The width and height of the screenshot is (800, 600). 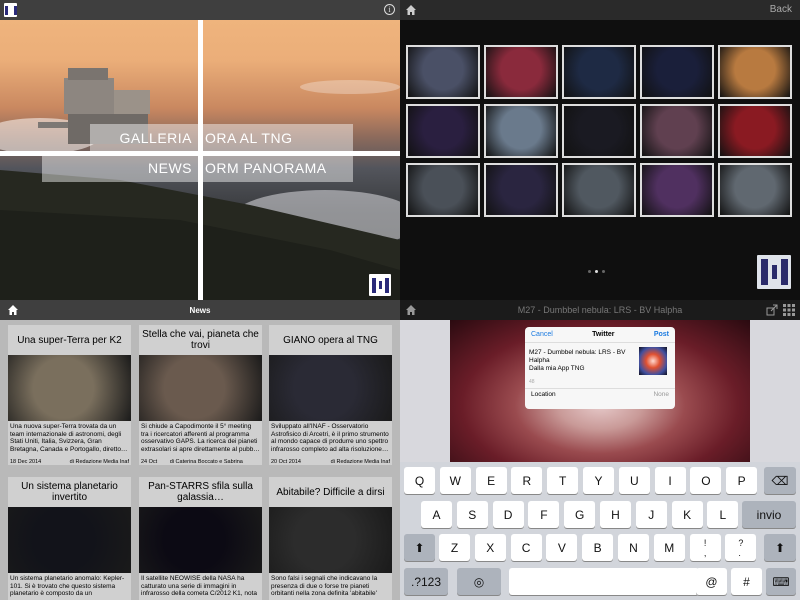 What do you see at coordinates (69, 340) in the screenshot?
I see `news-card-title: Una super-Terra per K2` at bounding box center [69, 340].